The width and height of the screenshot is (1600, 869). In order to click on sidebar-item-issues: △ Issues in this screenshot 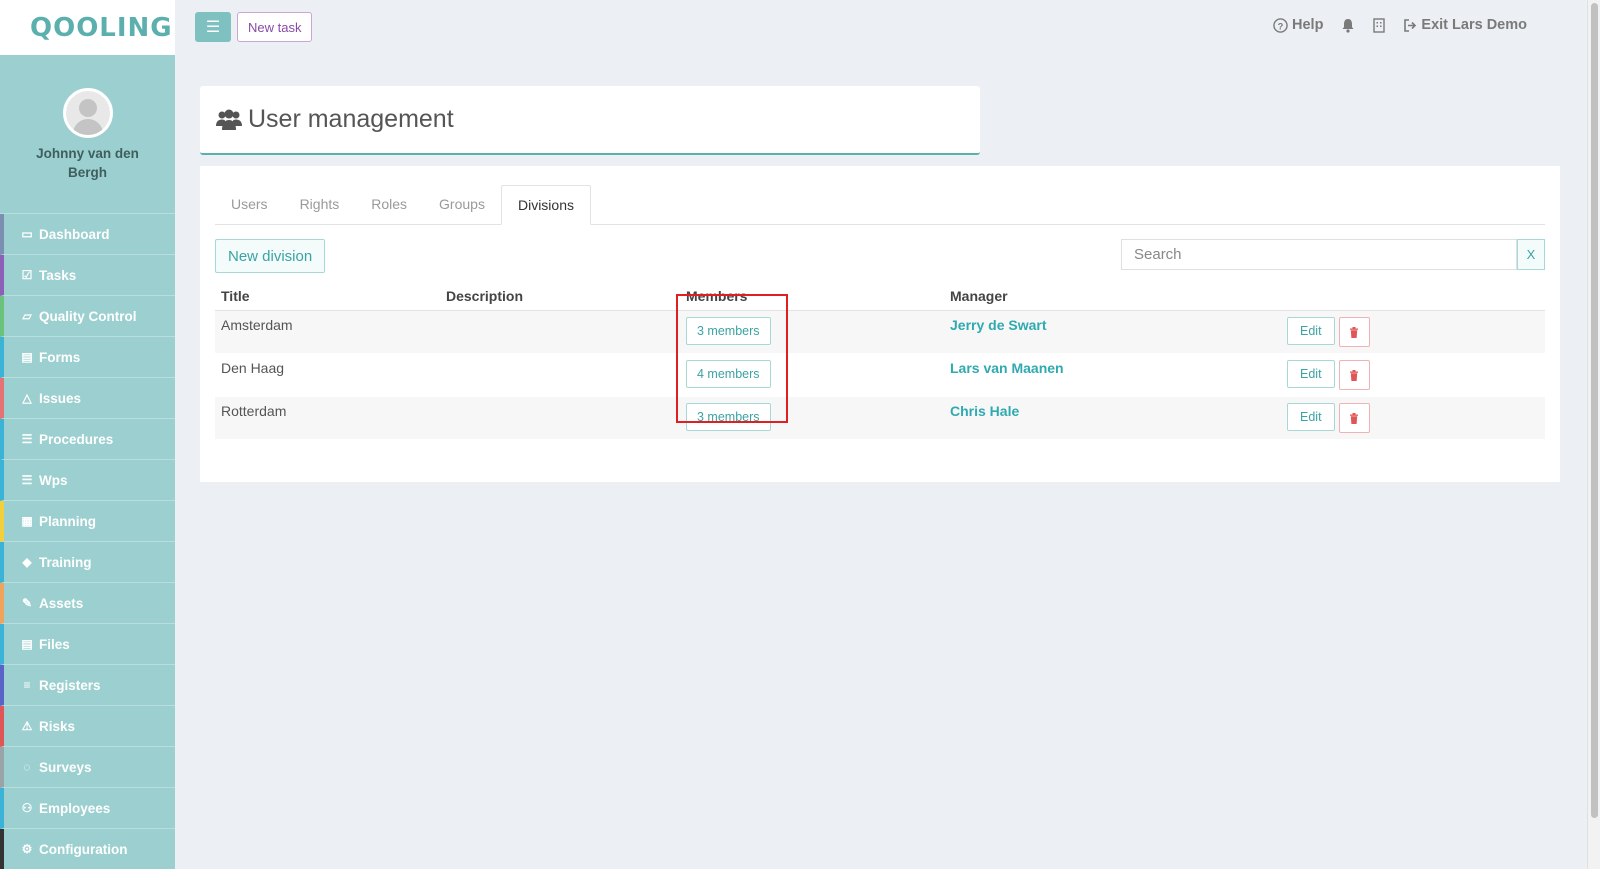, I will do `click(87, 398)`.